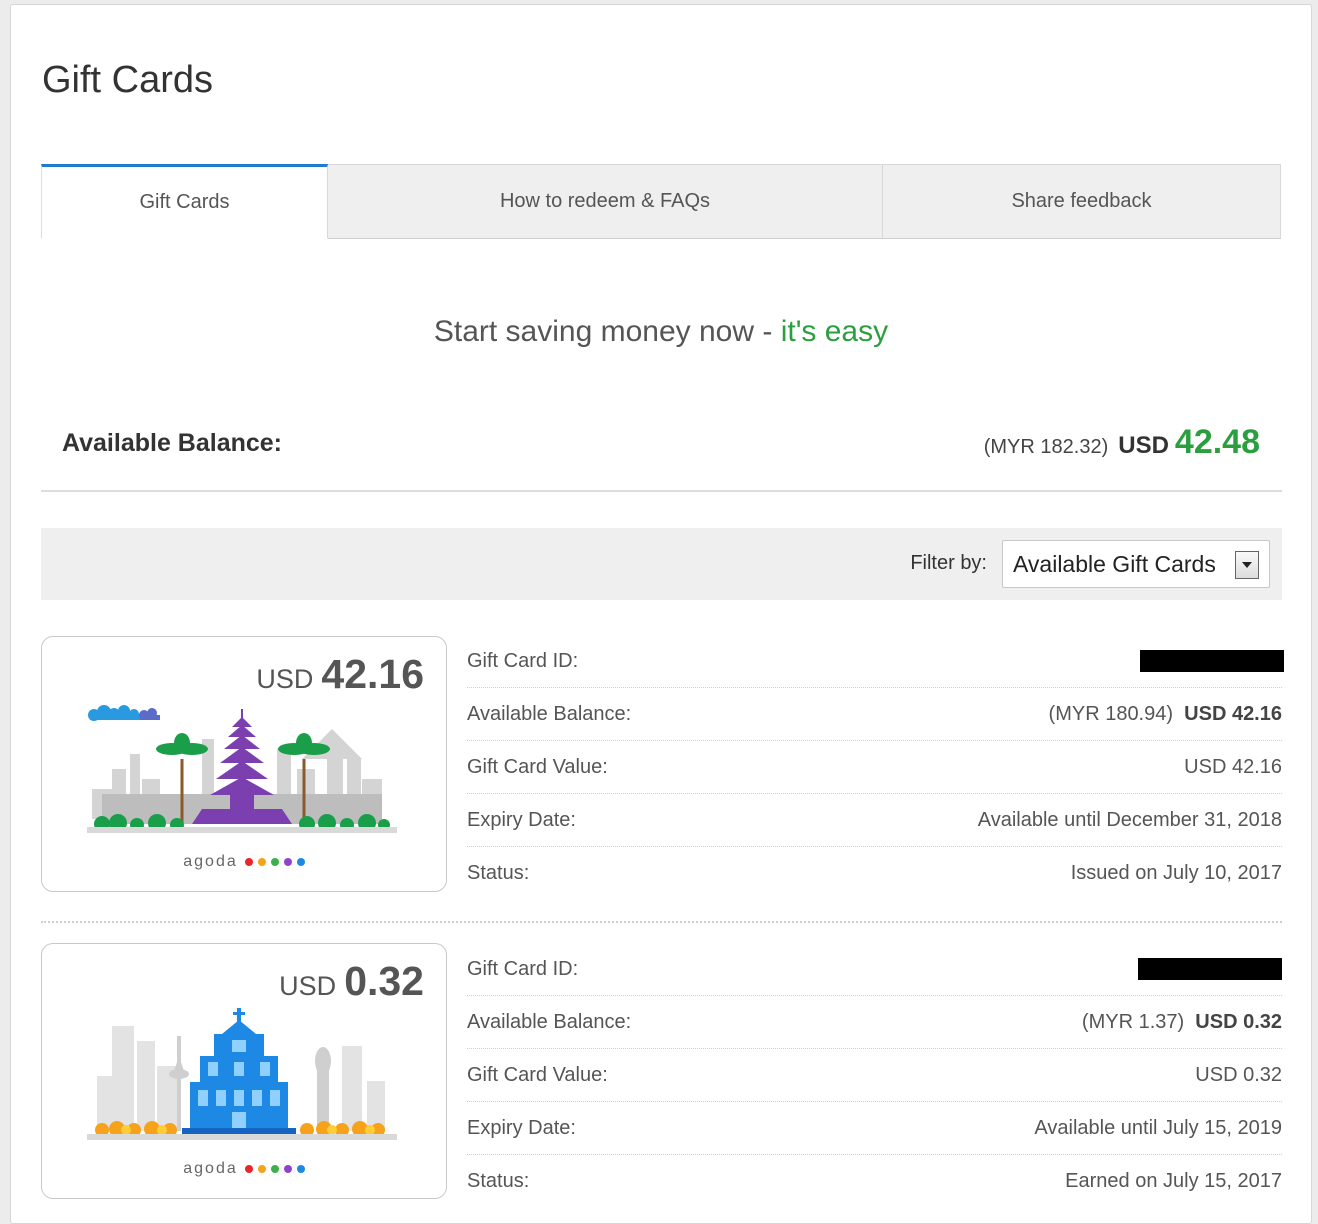  Describe the element at coordinates (948, 563) in the screenshot. I see `filter-label: Filter by:` at that location.